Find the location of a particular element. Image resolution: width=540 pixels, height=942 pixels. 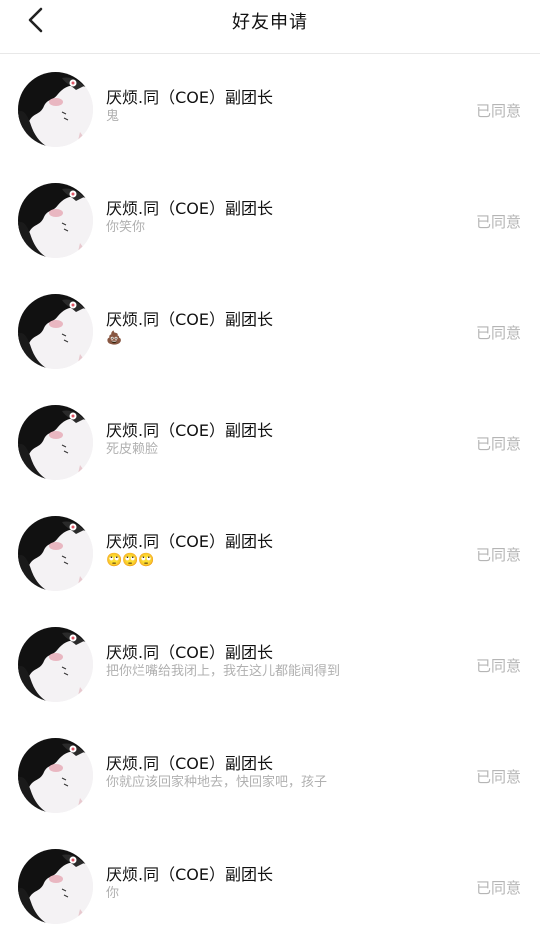

request-info: 厌烦.同（COE）副团长 💩 is located at coordinates (263, 329).